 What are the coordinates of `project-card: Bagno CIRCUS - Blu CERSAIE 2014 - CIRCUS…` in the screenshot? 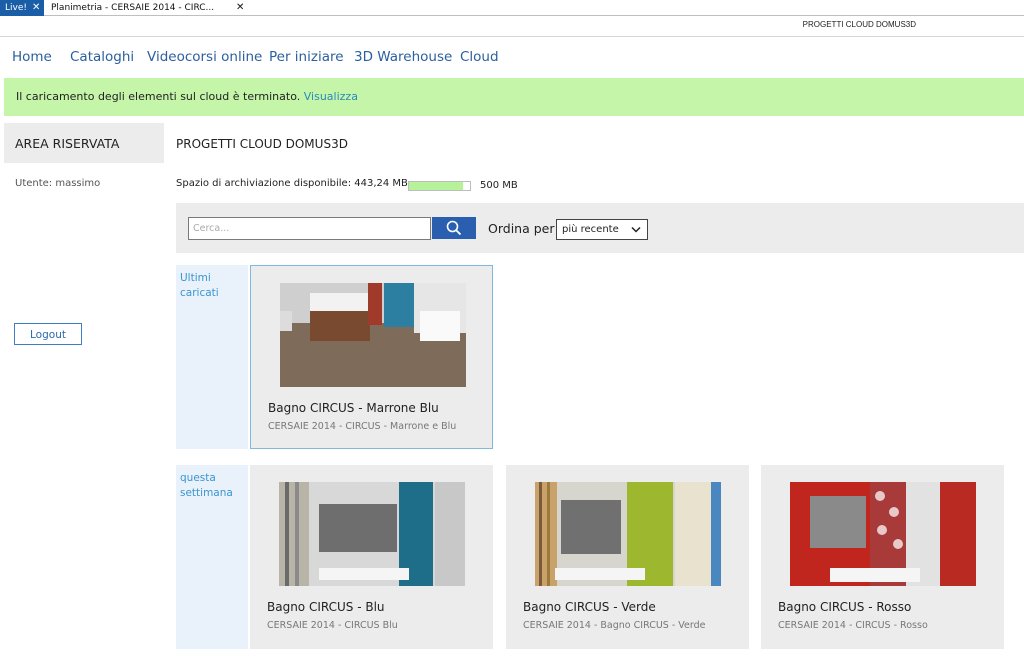 It's located at (371, 557).